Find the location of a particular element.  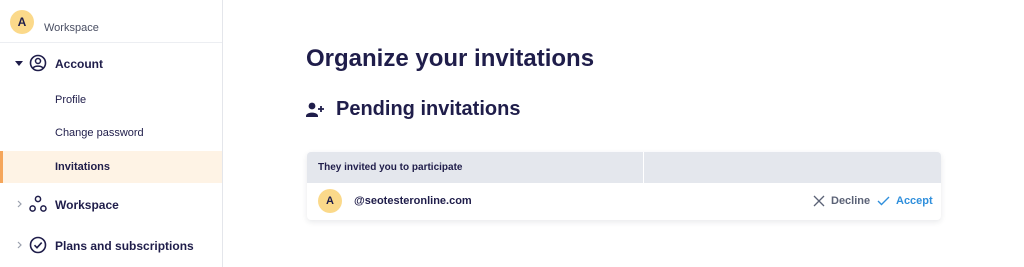

sidebar-item-workspace: Workspace is located at coordinates (111, 204).